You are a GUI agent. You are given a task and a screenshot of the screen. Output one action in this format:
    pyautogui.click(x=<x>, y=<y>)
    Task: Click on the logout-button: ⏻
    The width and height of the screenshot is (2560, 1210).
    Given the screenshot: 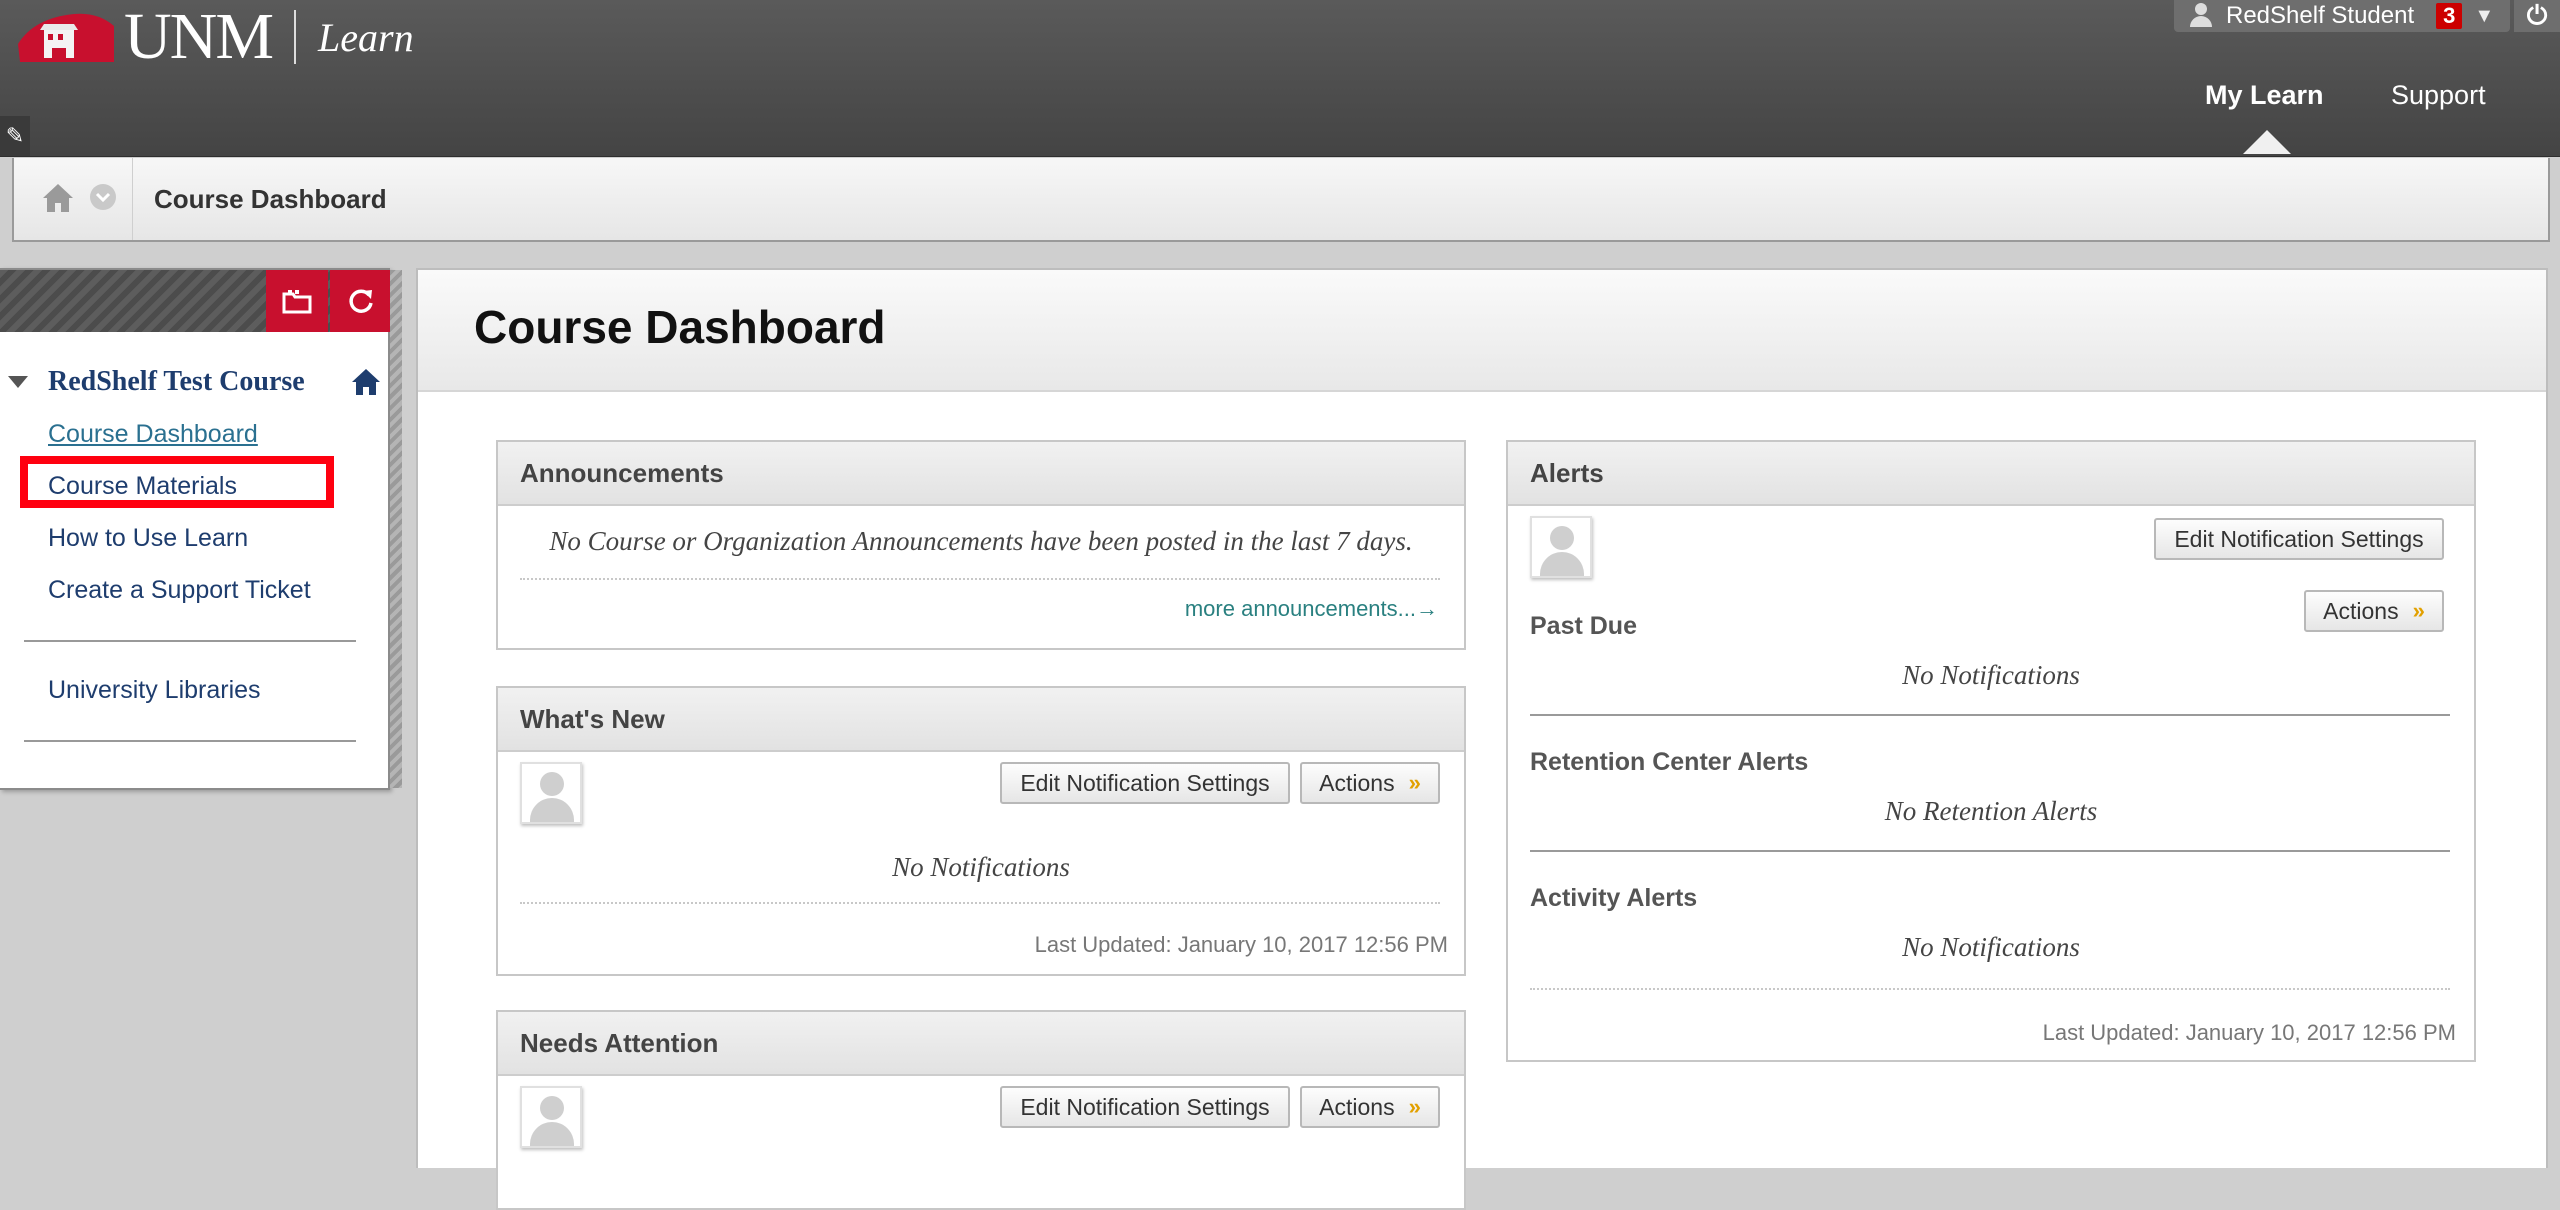 What is the action you would take?
    pyautogui.click(x=2537, y=16)
    